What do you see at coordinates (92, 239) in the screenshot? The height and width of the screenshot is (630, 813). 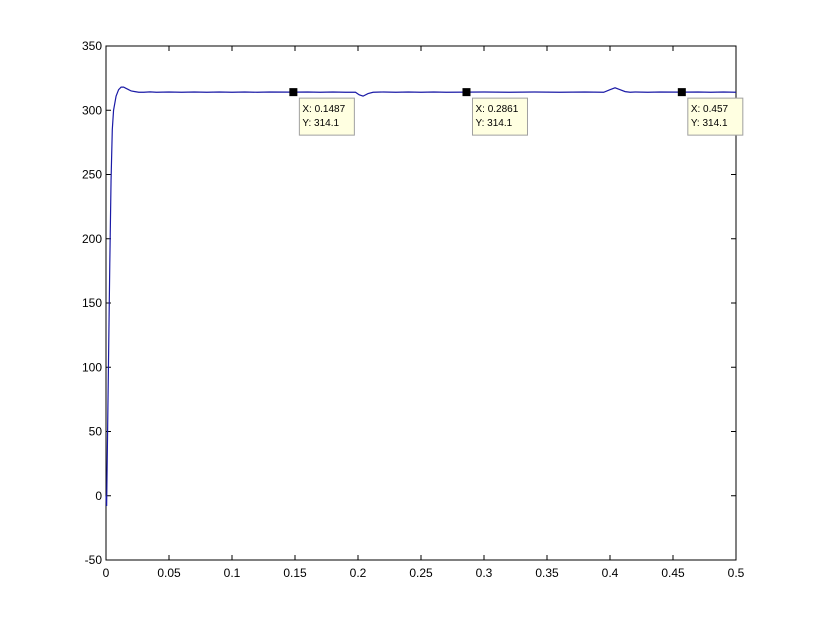 I see `y-tick-label: 200` at bounding box center [92, 239].